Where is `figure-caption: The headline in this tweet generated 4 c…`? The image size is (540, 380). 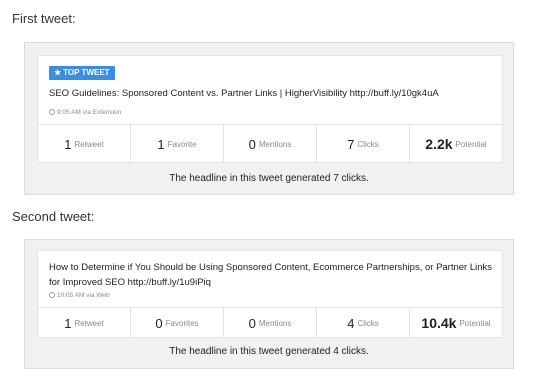
figure-caption: The headline in this tweet generated 4 c… is located at coordinates (269, 351).